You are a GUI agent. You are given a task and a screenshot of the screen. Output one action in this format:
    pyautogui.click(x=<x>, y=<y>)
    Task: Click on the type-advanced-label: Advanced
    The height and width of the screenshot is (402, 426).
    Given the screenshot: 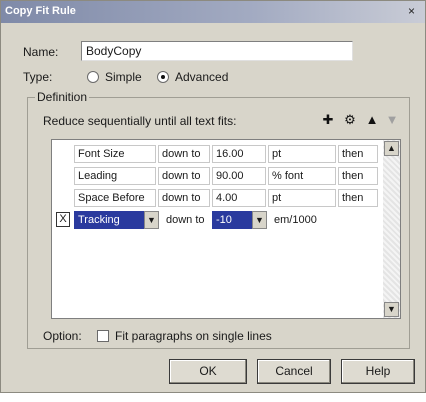 What is the action you would take?
    pyautogui.click(x=202, y=77)
    